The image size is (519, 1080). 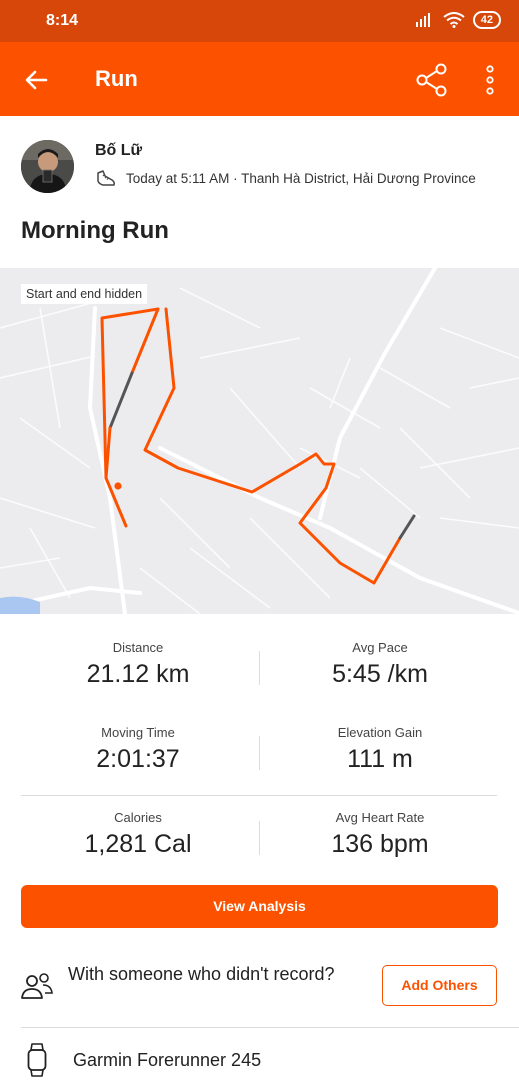 What do you see at coordinates (138, 817) in the screenshot?
I see `stat-label-calories: Calories` at bounding box center [138, 817].